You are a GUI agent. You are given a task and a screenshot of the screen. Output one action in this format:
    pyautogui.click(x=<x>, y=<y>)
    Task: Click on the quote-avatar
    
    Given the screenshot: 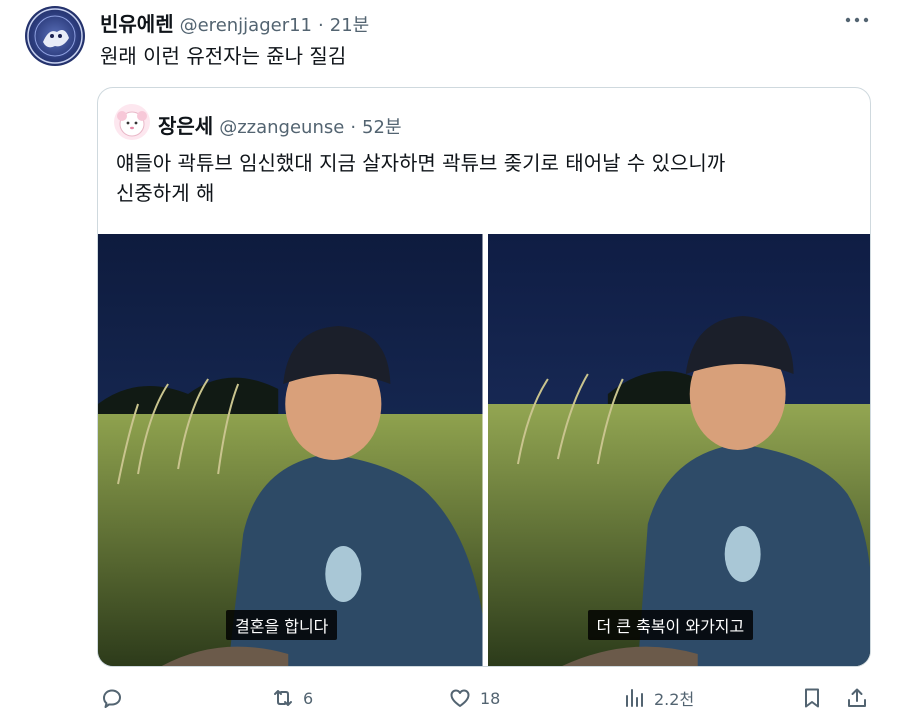 What is the action you would take?
    pyautogui.click(x=132, y=122)
    